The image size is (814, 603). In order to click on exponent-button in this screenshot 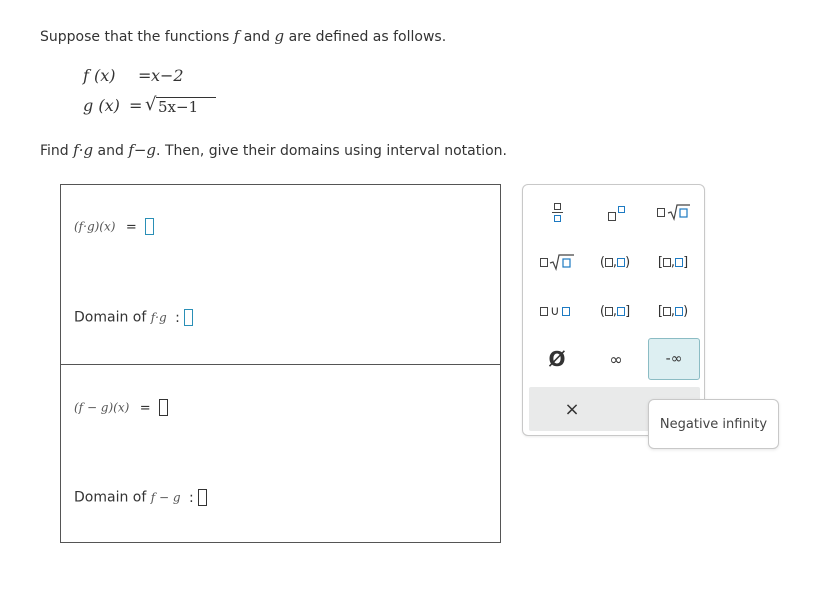, I will do `click(616, 212)`.